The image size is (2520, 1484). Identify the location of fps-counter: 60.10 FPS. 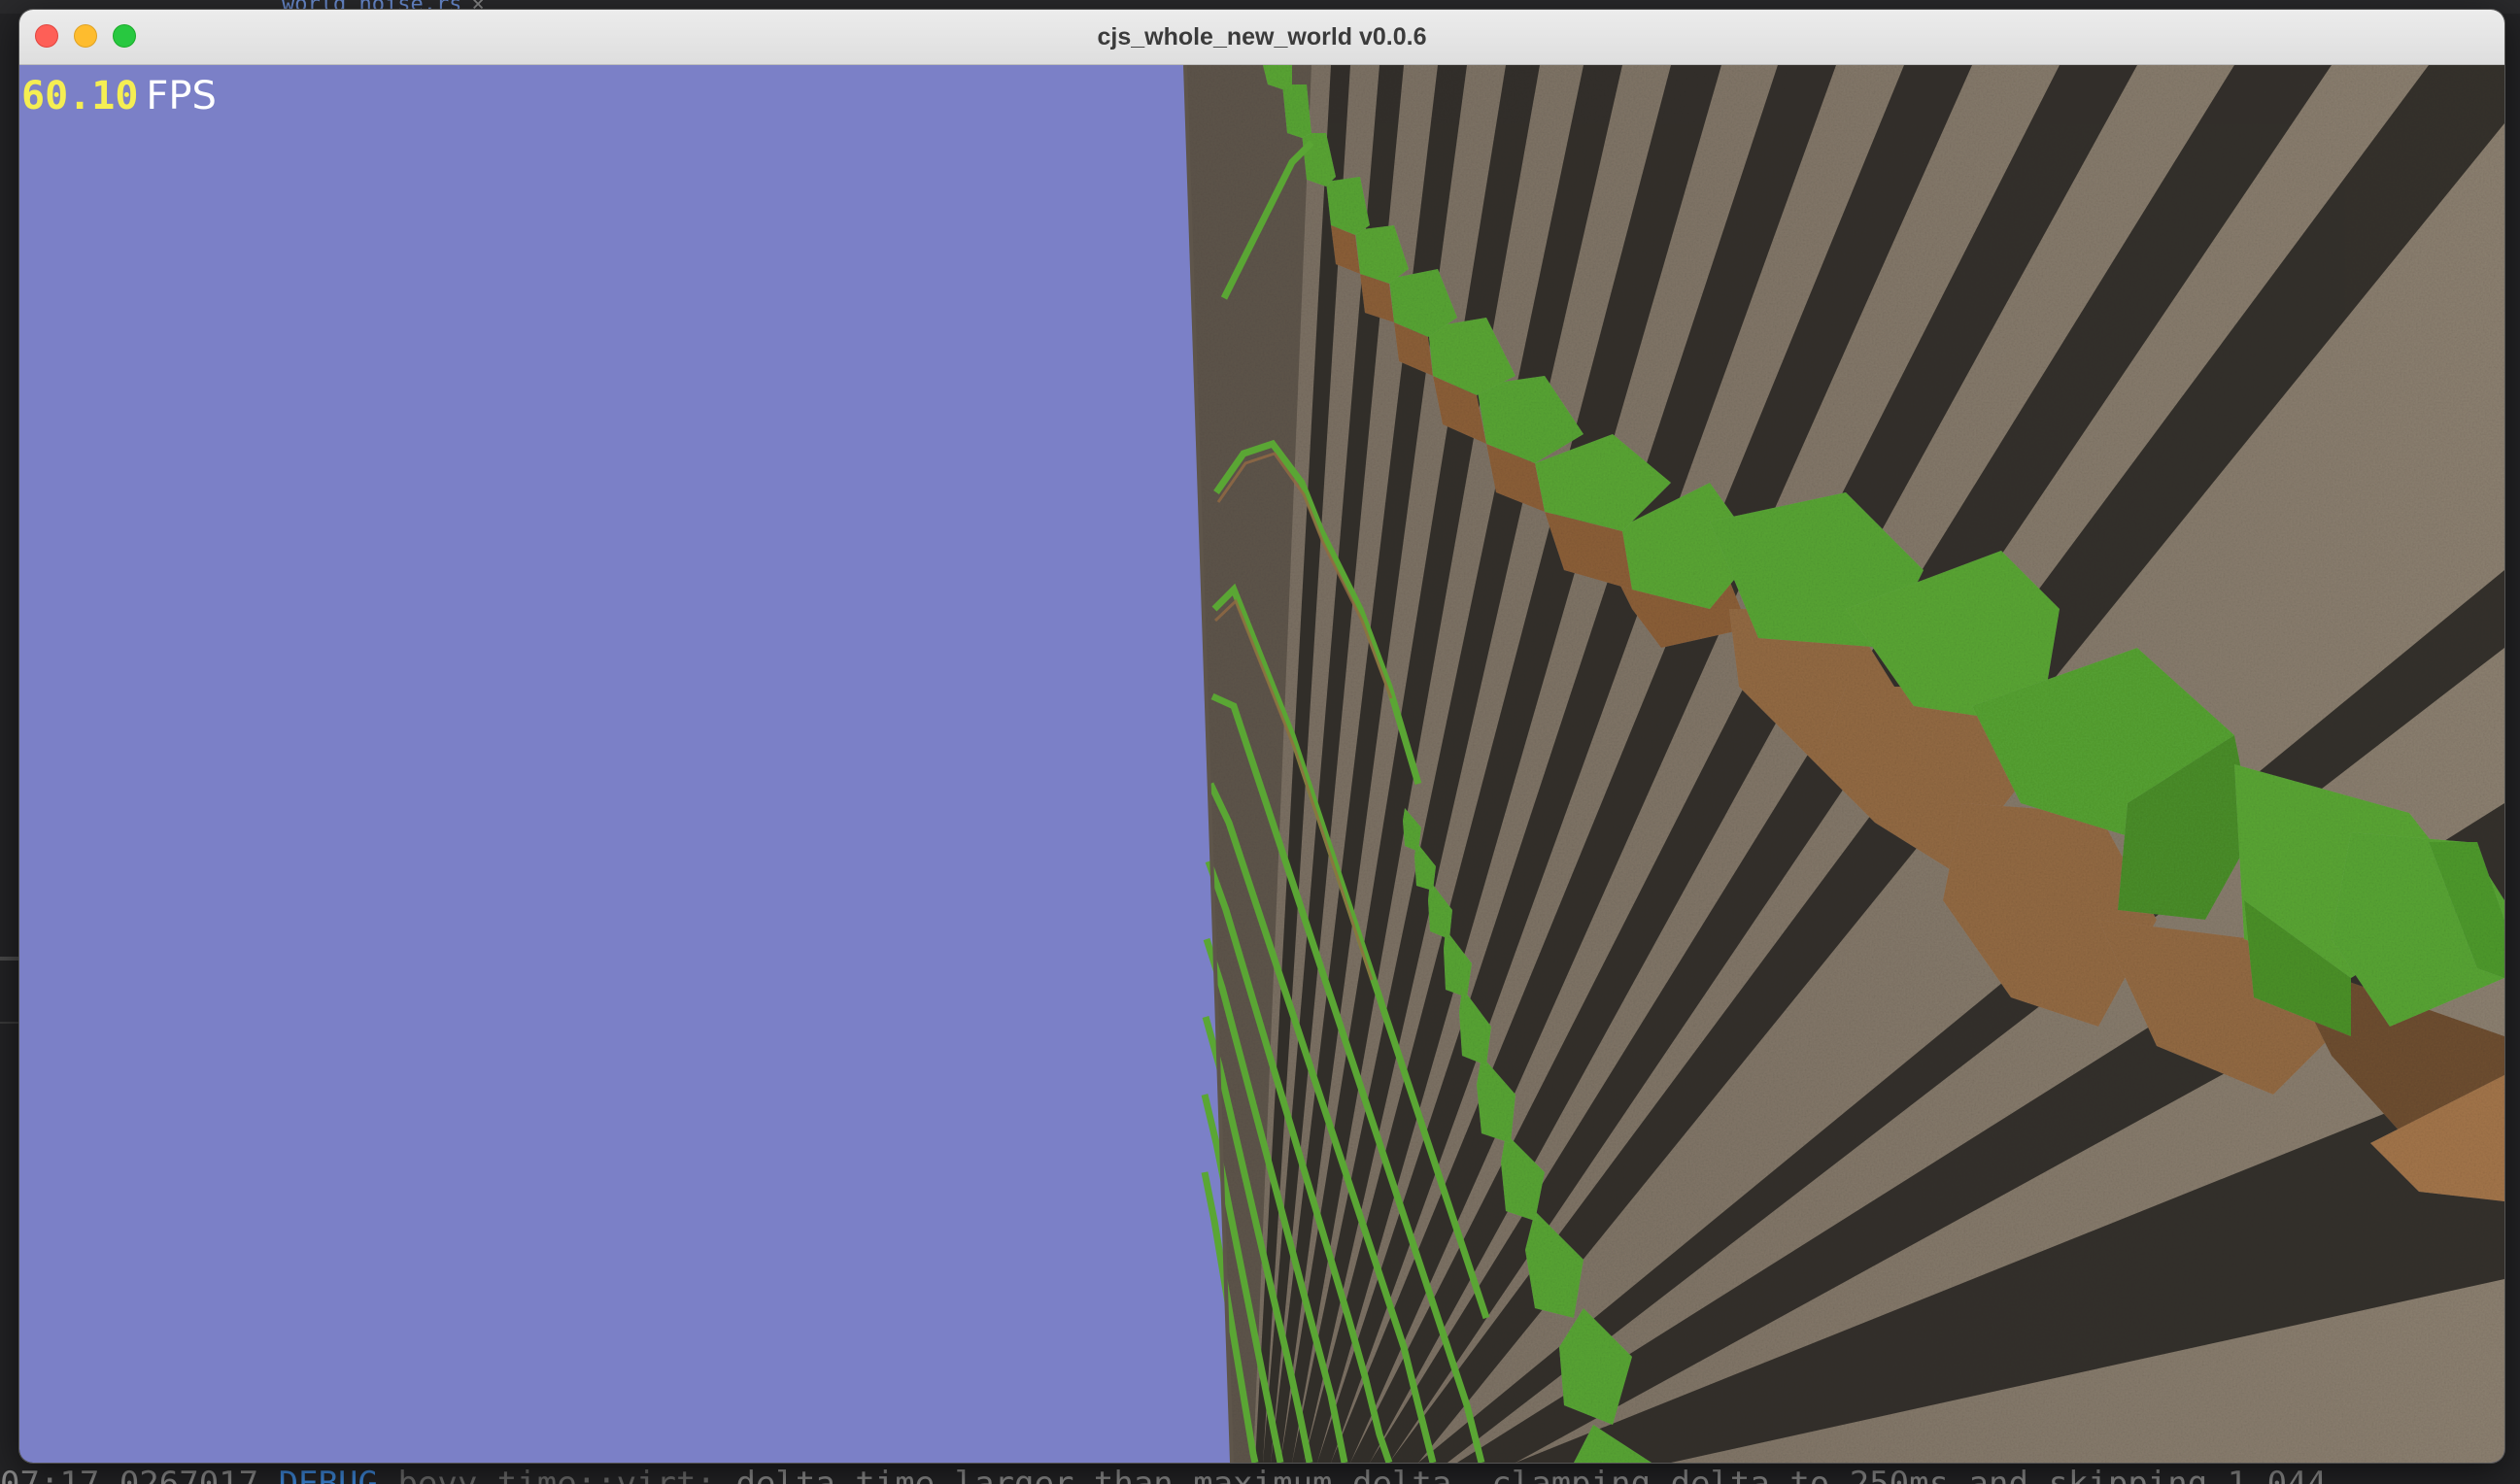
(119, 96).